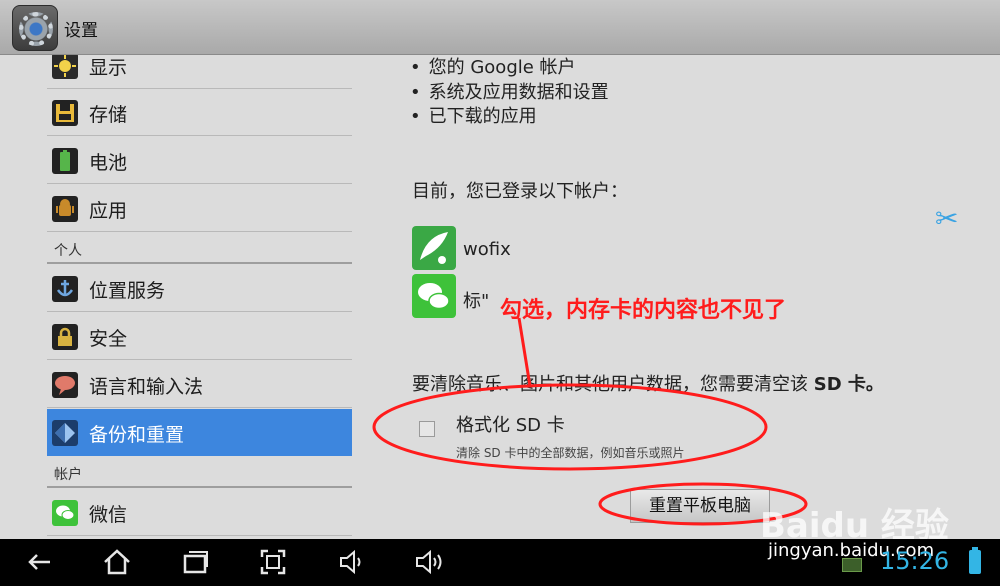 The height and width of the screenshot is (586, 1000). Describe the element at coordinates (108, 339) in the screenshot. I see `sidebar-item-label: 安全` at that location.